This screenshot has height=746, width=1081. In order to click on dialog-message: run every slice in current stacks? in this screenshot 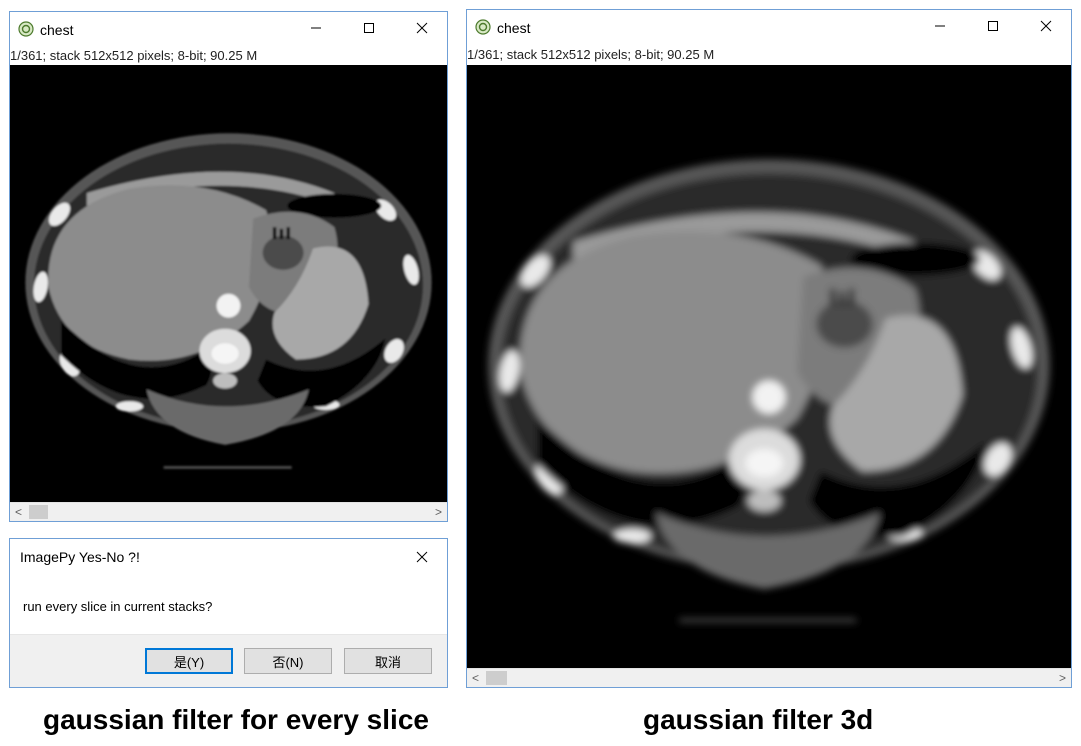, I will do `click(118, 606)`.